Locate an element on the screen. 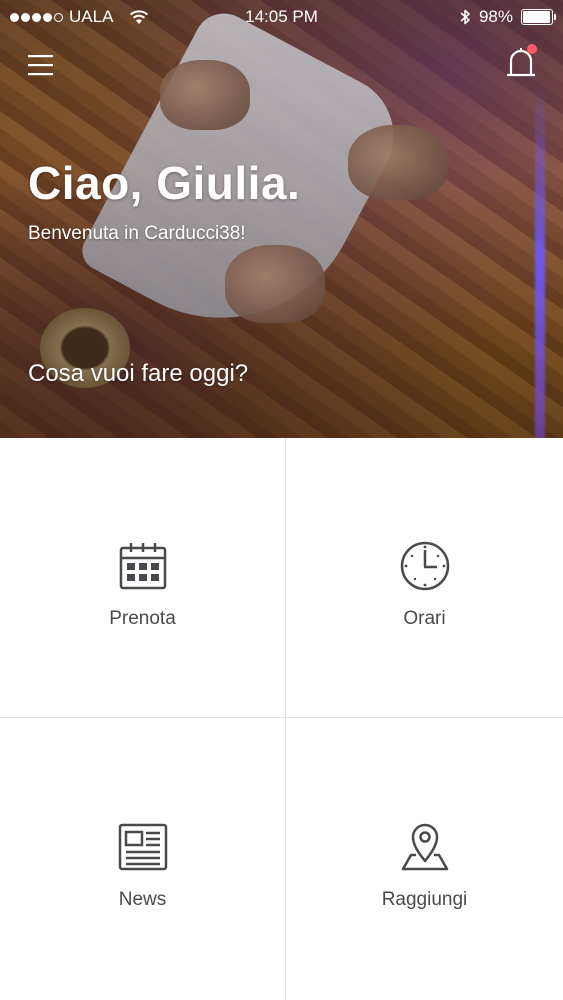  action-raggiungi: Raggiungi is located at coordinates (424, 859).